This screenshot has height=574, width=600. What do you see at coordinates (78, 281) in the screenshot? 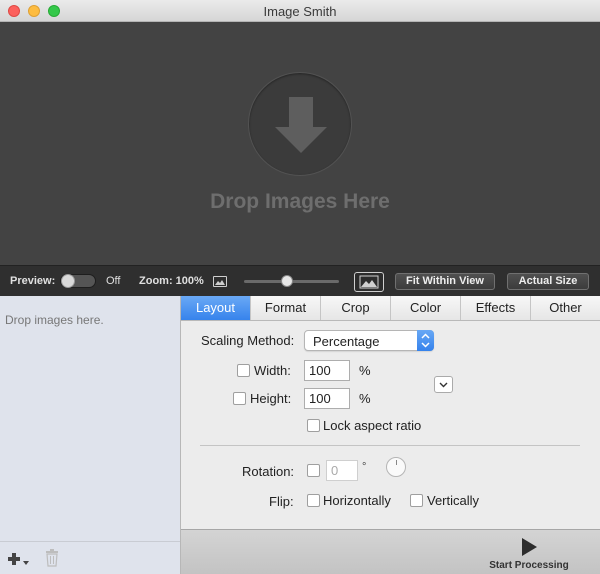
I see `preview-toggle` at bounding box center [78, 281].